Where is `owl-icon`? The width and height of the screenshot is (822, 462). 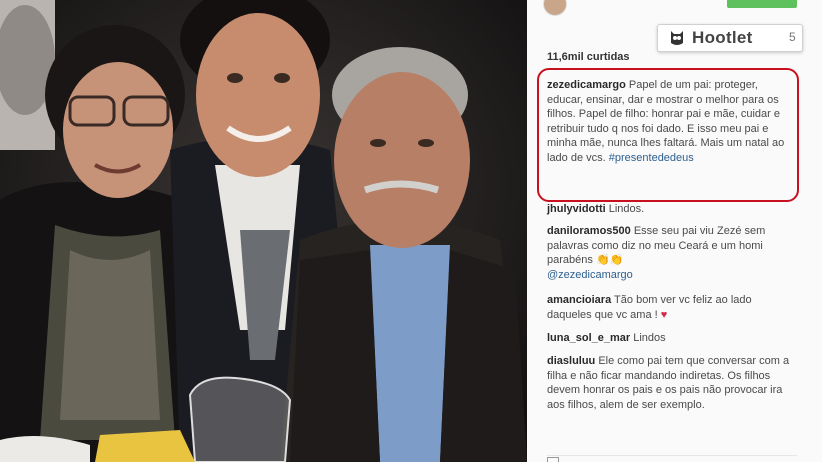
owl-icon is located at coordinates (677, 38).